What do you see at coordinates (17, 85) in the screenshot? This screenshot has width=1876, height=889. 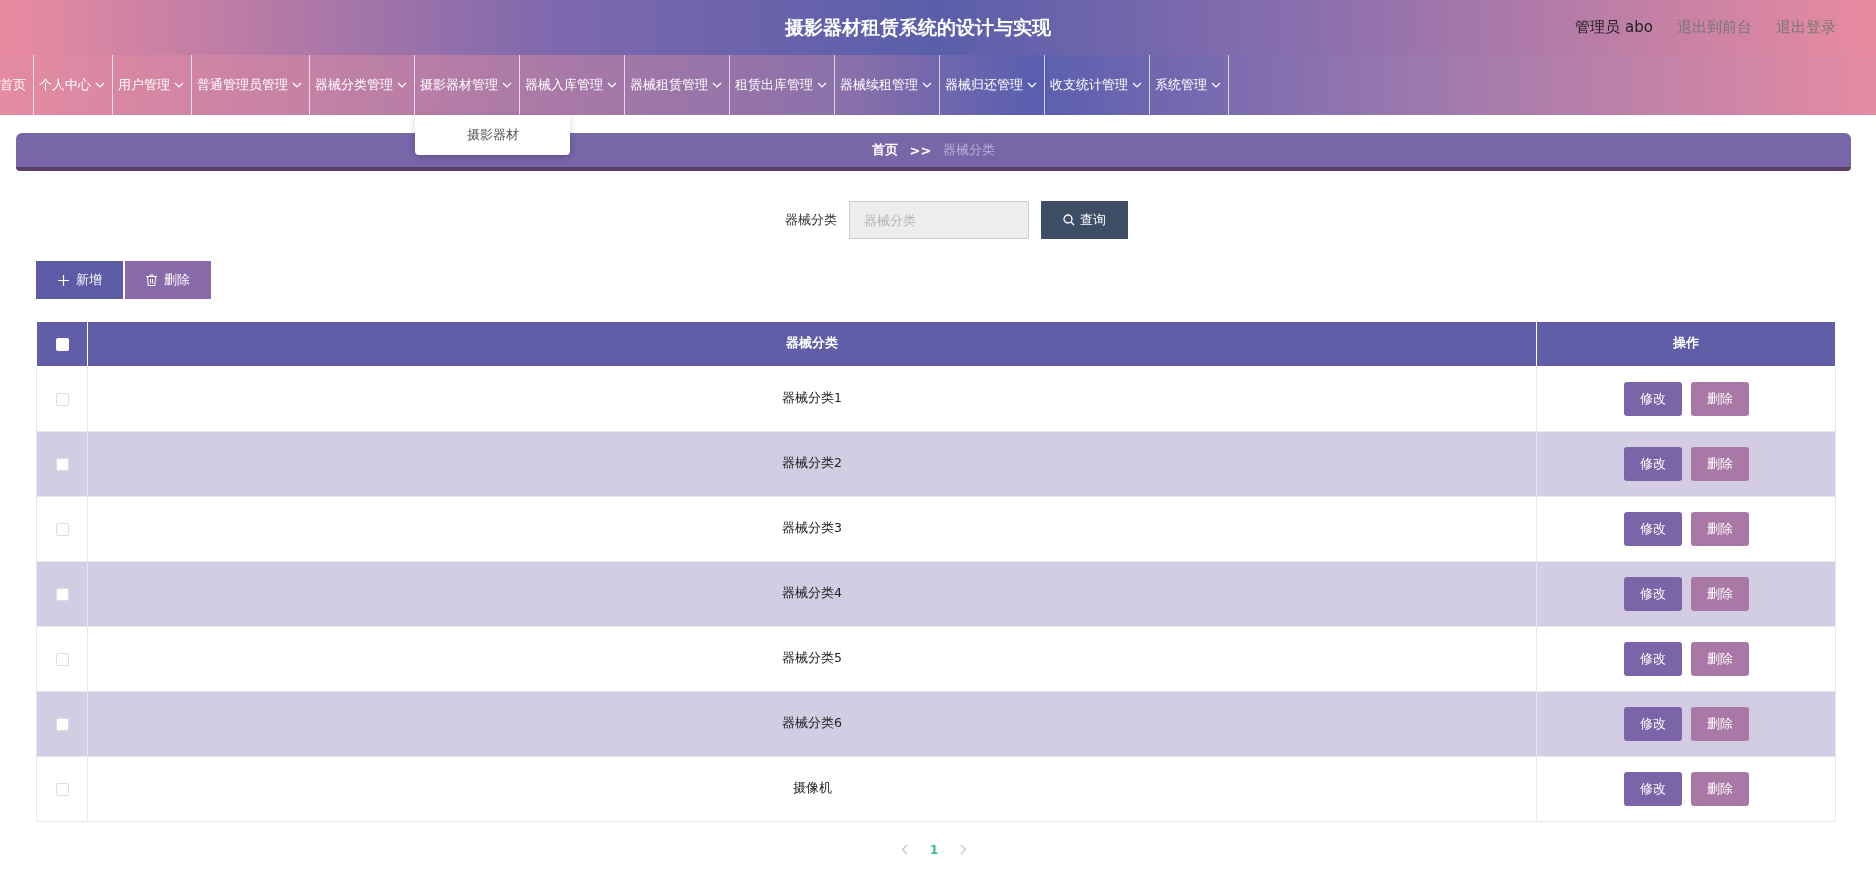 I see `nav-item: 首页` at bounding box center [17, 85].